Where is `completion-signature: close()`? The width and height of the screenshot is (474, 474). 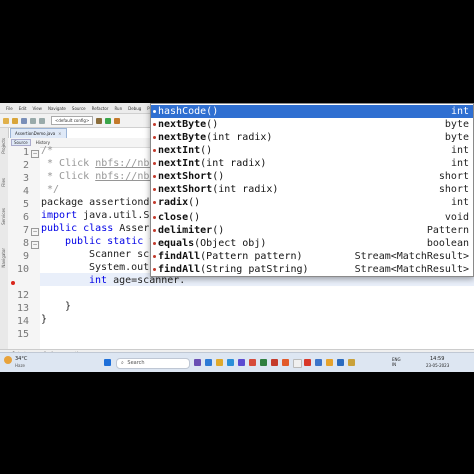 completion-signature: close() is located at coordinates (179, 217).